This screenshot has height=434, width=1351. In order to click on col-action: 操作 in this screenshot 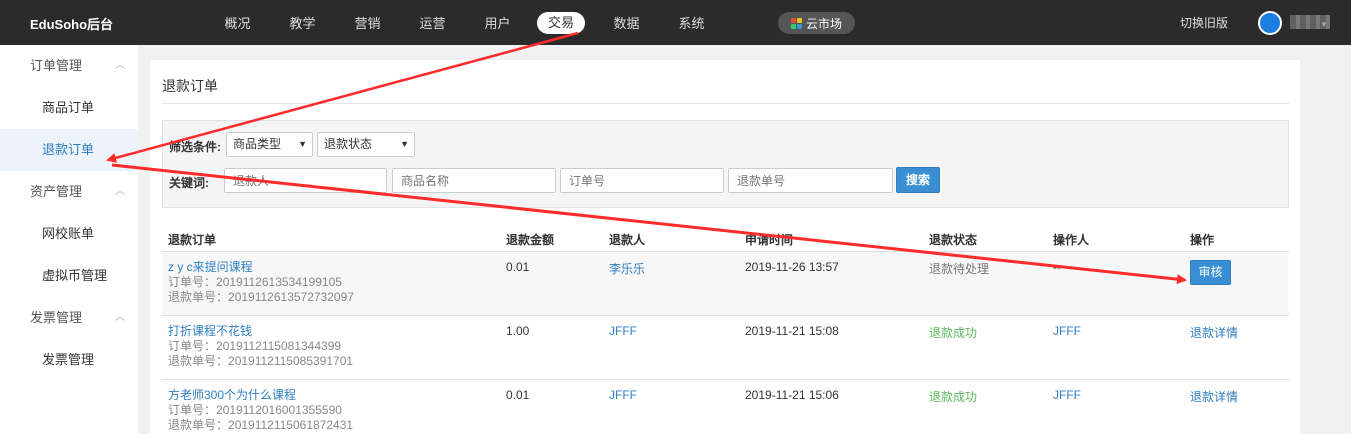, I will do `click(1202, 240)`.